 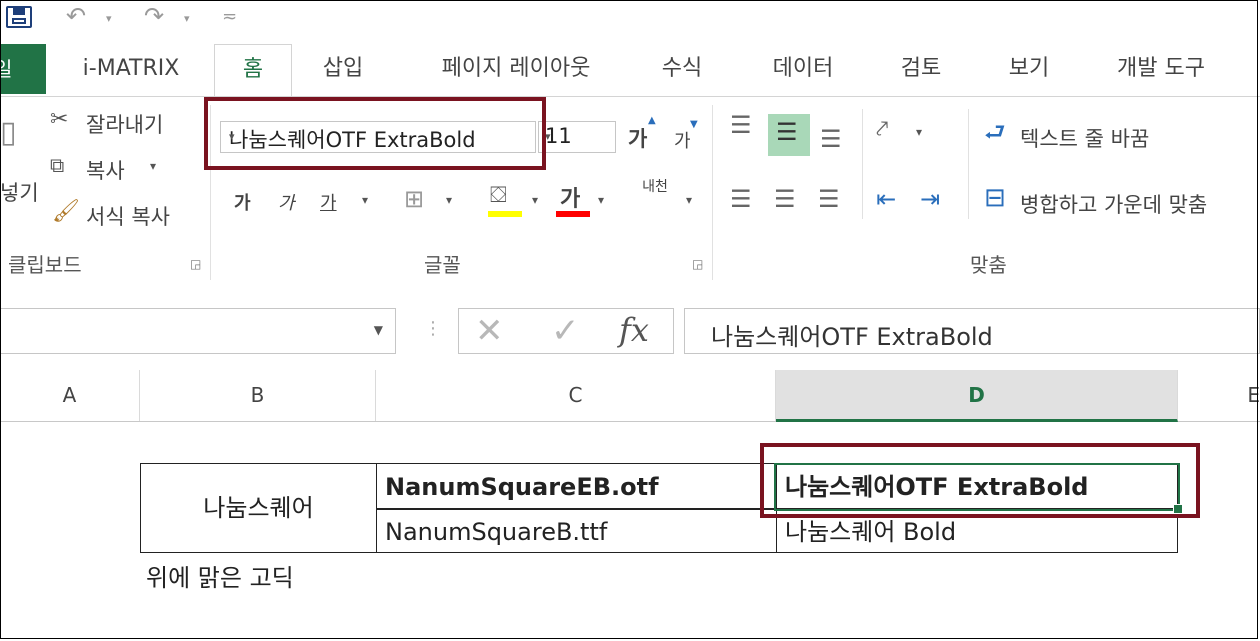 I want to click on cell-b-merged: 나눔스퀘어, so click(x=258, y=508).